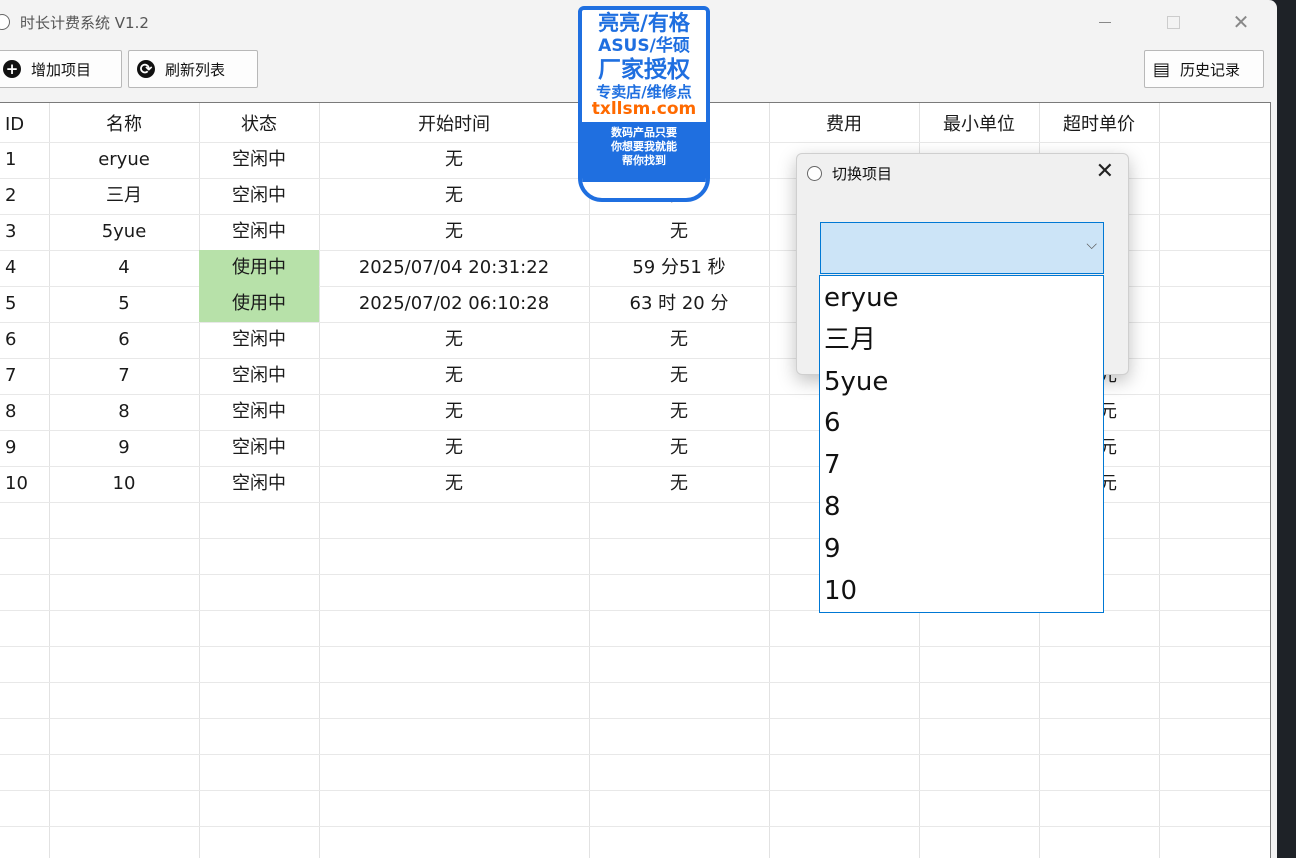 The height and width of the screenshot is (858, 1296). What do you see at coordinates (856, 382) in the screenshot?
I see `dropdown-option: 5yue` at bounding box center [856, 382].